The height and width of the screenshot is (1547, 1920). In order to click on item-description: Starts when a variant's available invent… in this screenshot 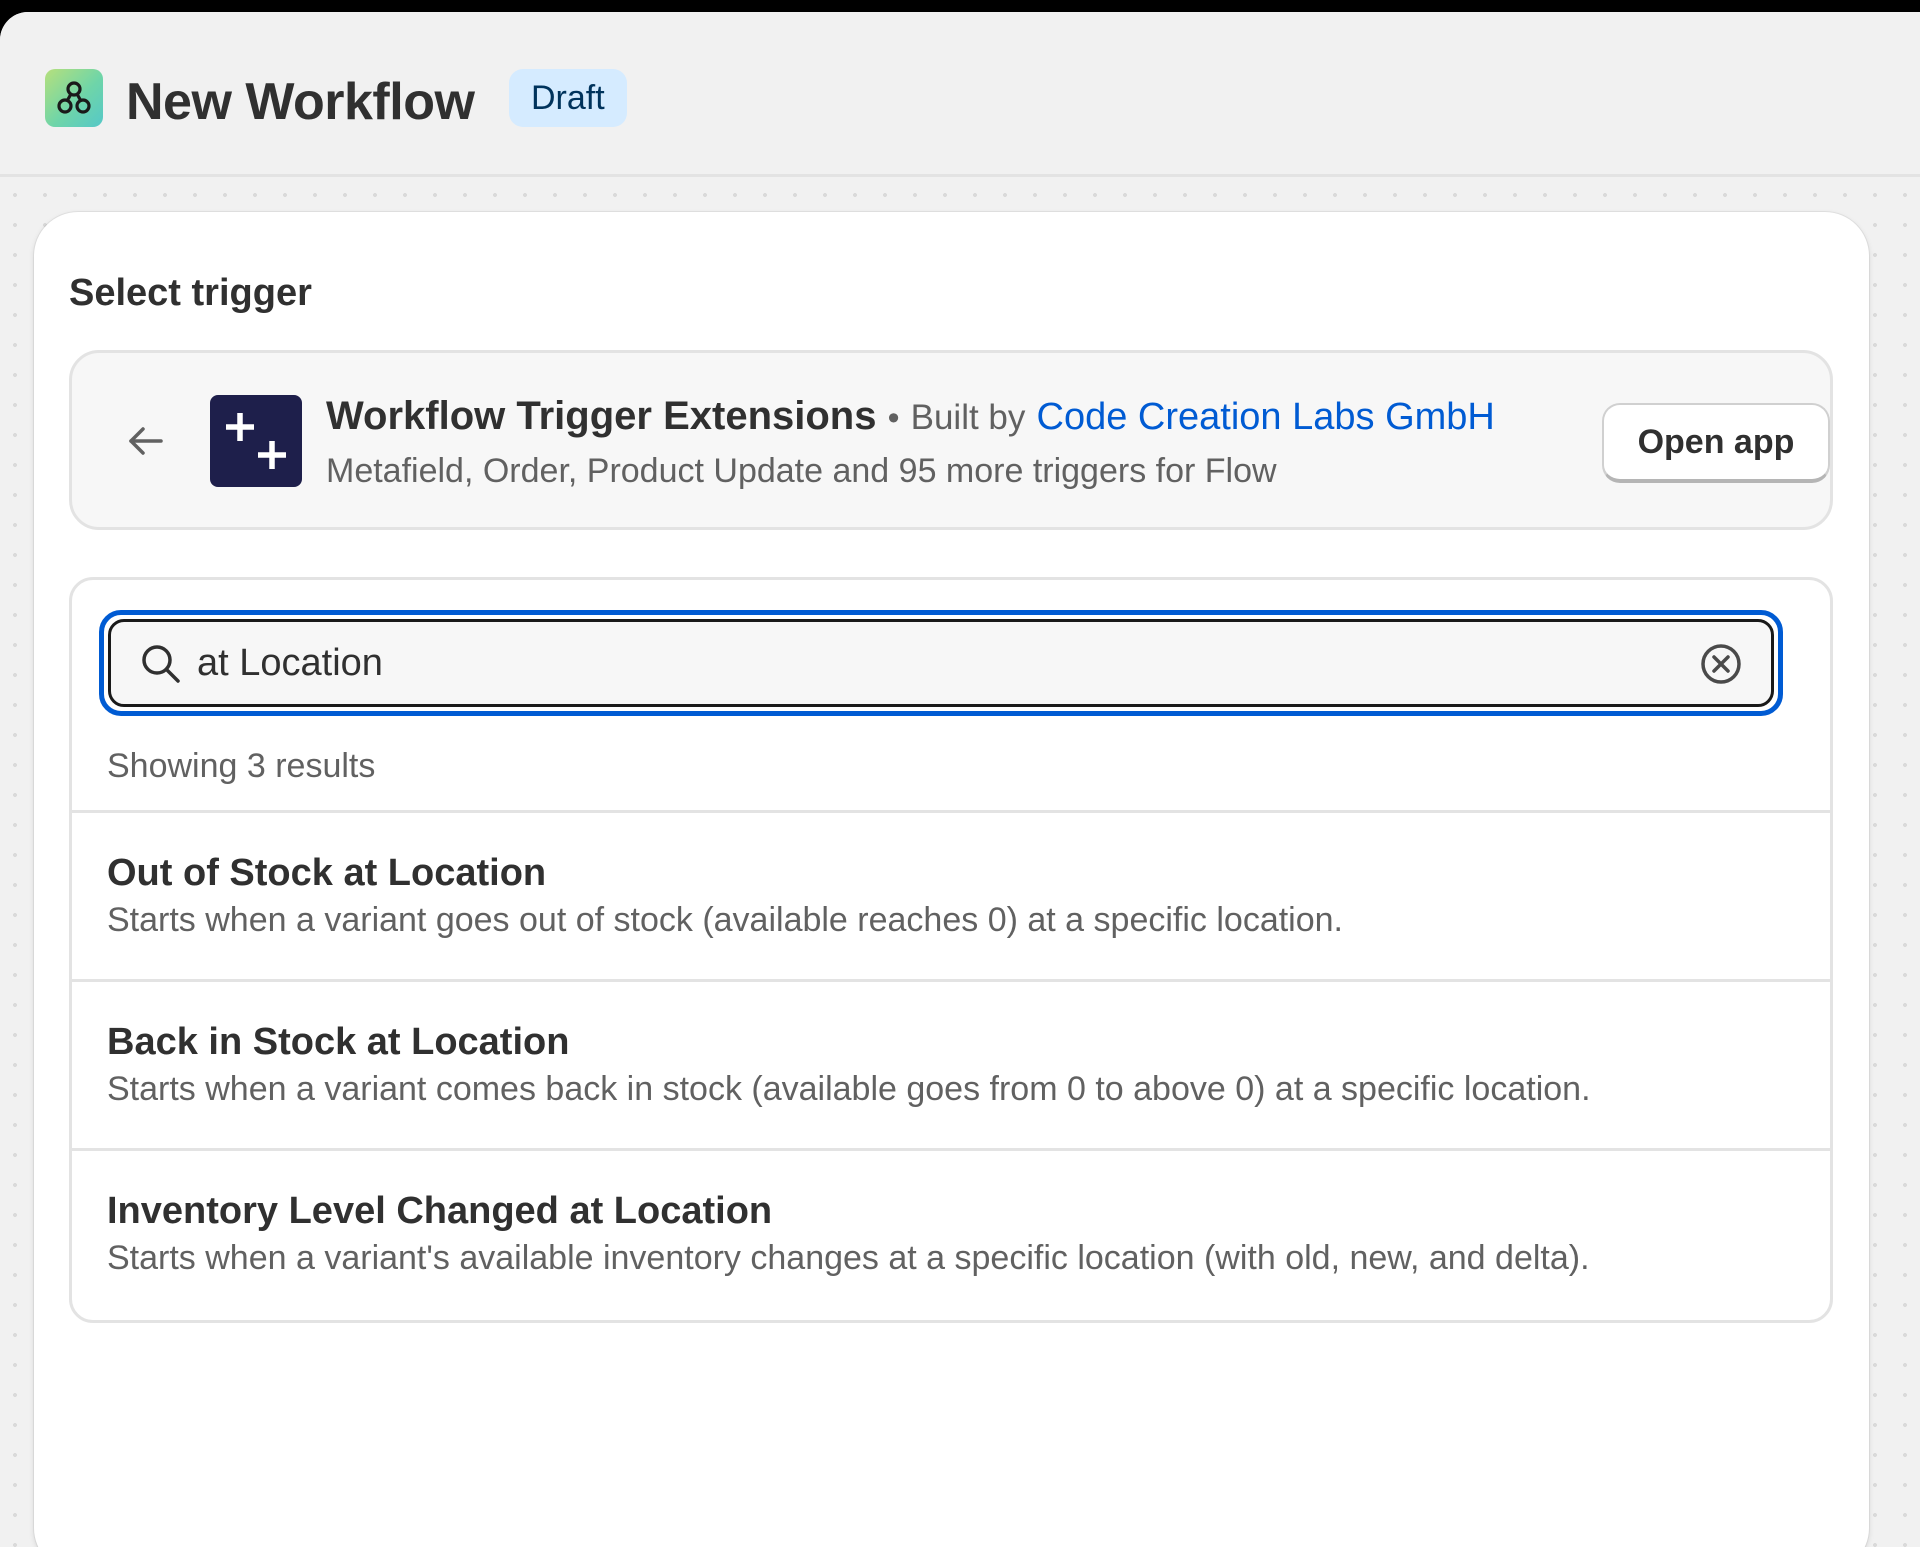, I will do `click(848, 1258)`.